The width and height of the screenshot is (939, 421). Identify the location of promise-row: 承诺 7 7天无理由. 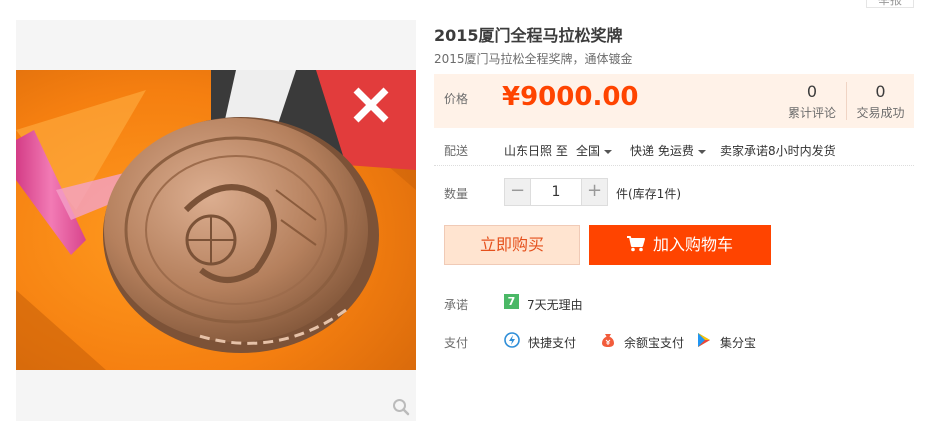
(674, 303).